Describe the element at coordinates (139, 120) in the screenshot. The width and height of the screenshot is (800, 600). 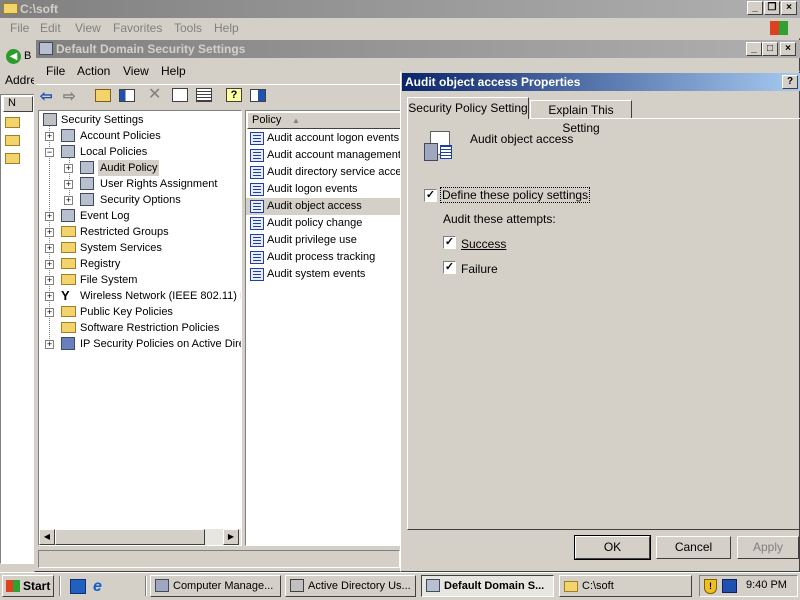
I see `tree-item-security-settings: Security Settings` at that location.